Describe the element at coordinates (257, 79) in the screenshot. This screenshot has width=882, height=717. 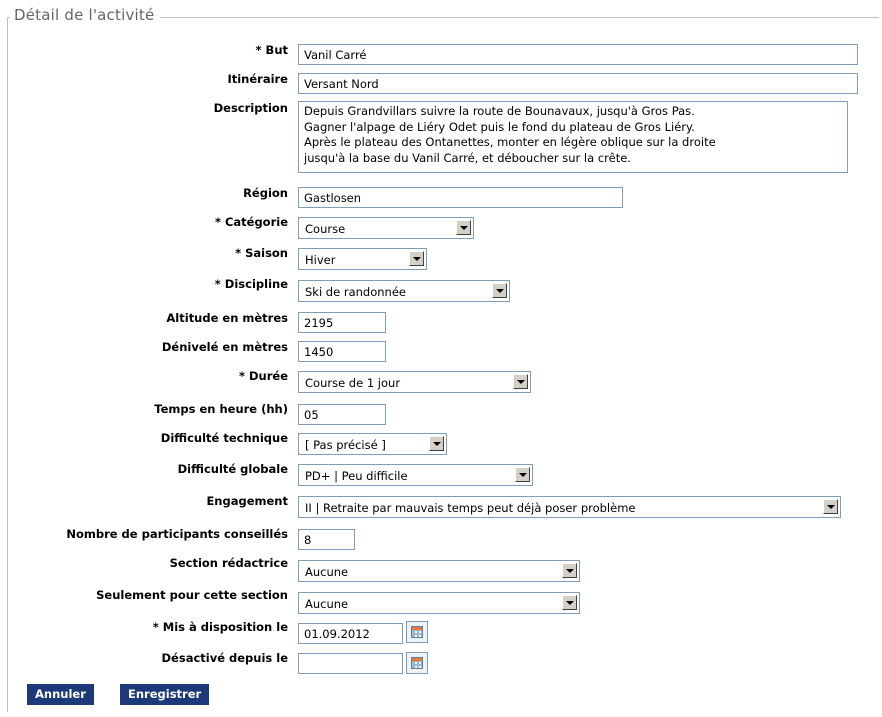
I see `itineraire-label: Itinéraire` at that location.